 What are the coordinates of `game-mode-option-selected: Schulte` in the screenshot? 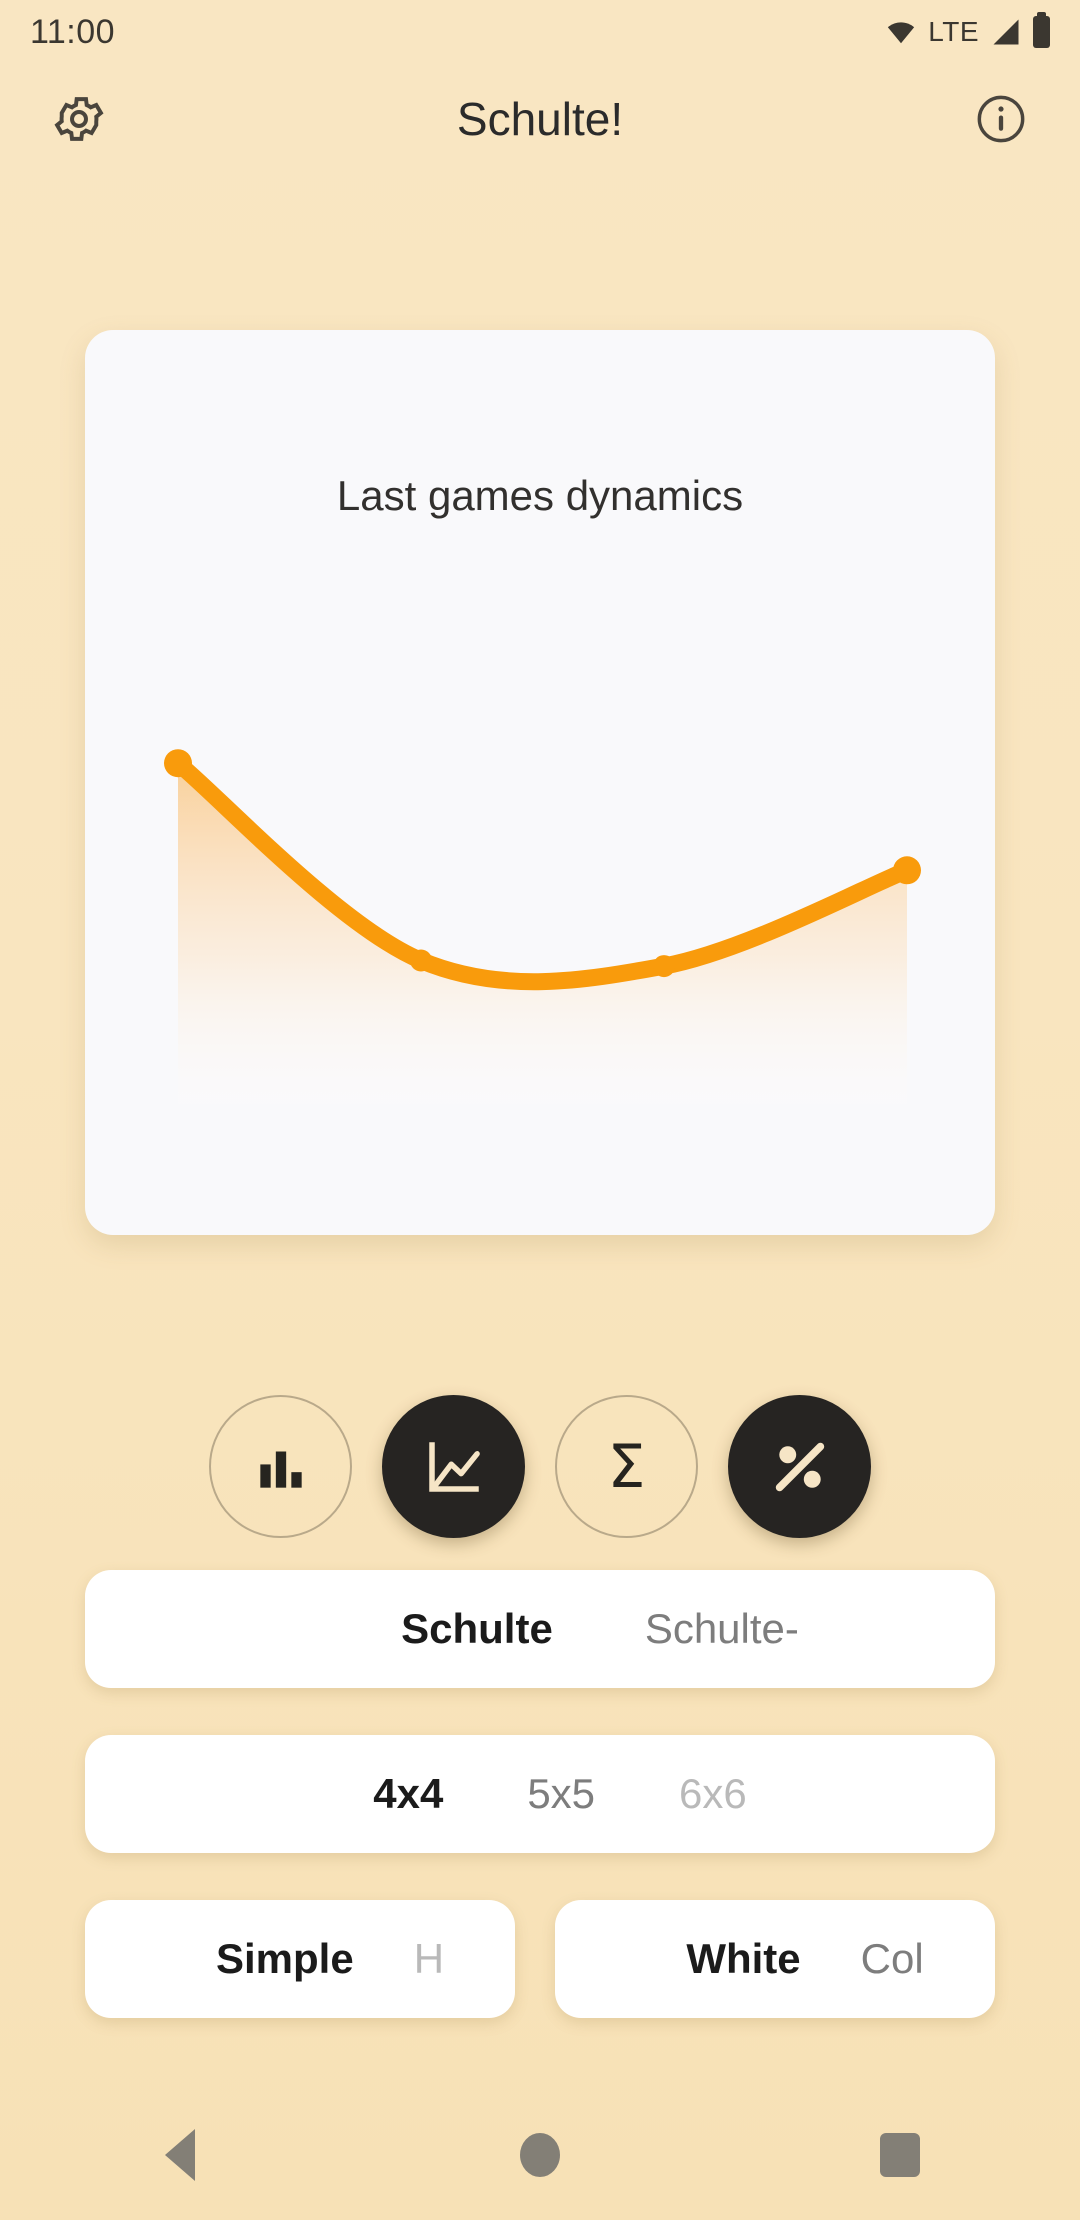 It's located at (477, 1629).